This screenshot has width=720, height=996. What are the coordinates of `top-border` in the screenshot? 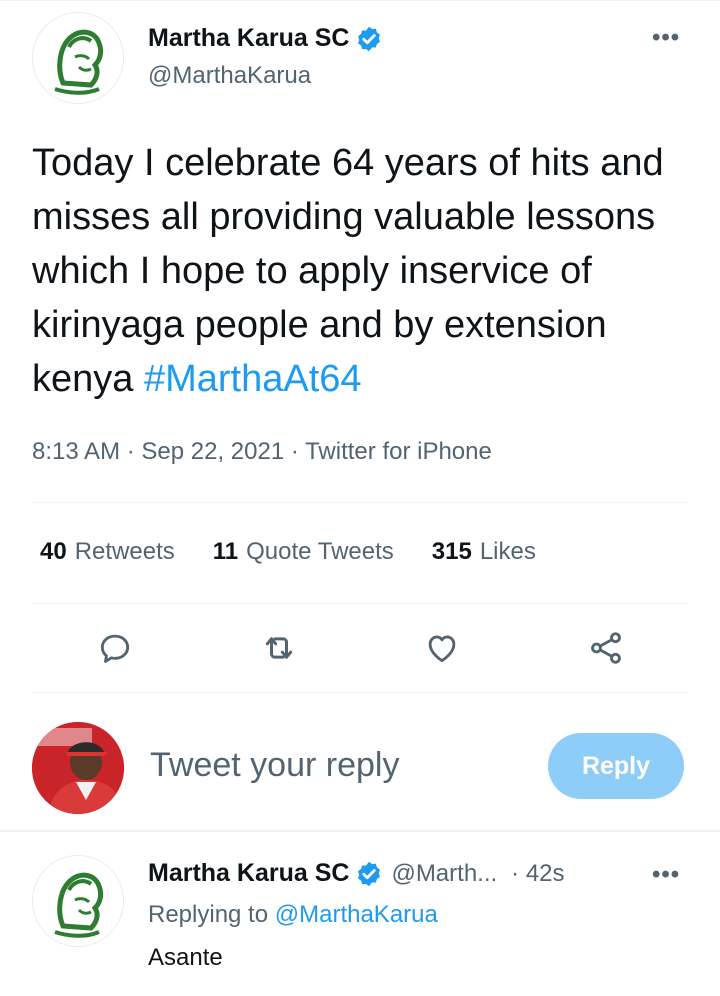 It's located at (360, 0).